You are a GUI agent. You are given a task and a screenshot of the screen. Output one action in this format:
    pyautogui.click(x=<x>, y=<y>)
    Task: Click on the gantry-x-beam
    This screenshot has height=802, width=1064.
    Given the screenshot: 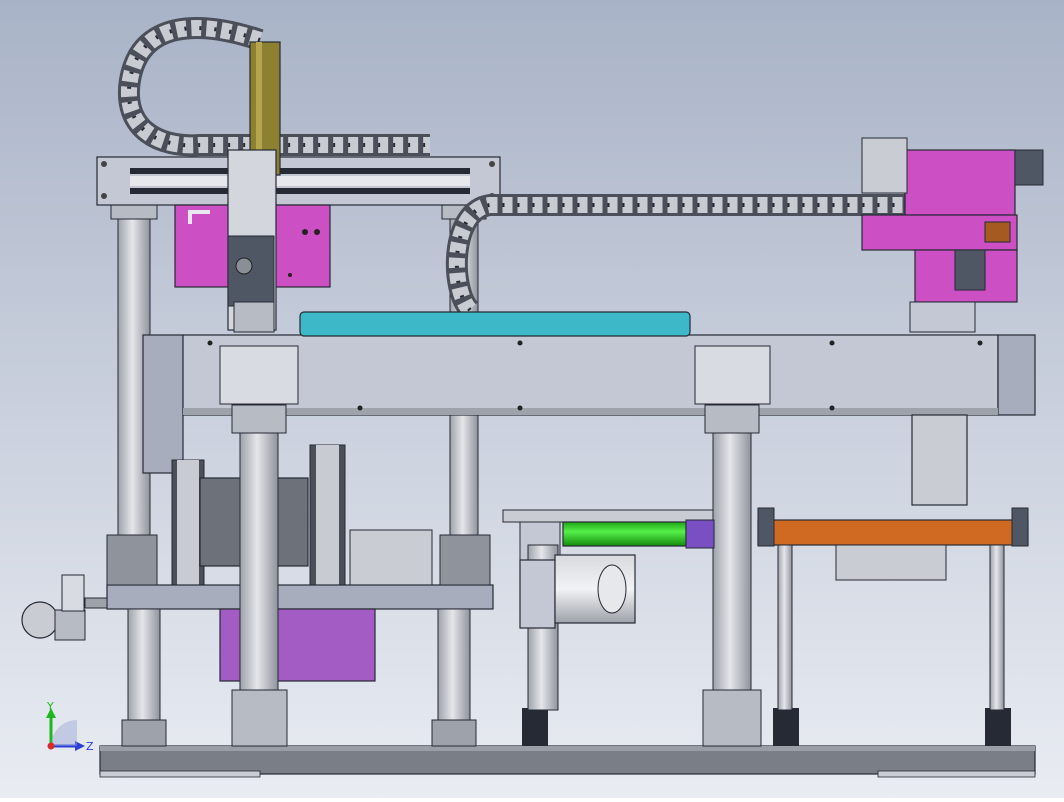 What is the action you would take?
    pyautogui.click(x=298, y=181)
    